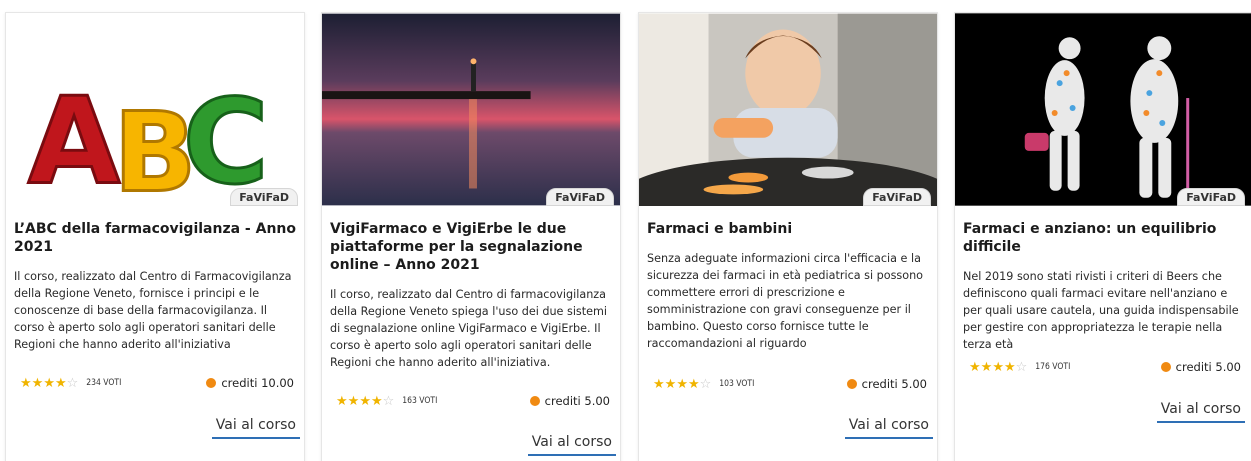  I want to click on rating-stars: ★ ★ ★ ★ ☆ 176 VOTI, so click(1019, 367).